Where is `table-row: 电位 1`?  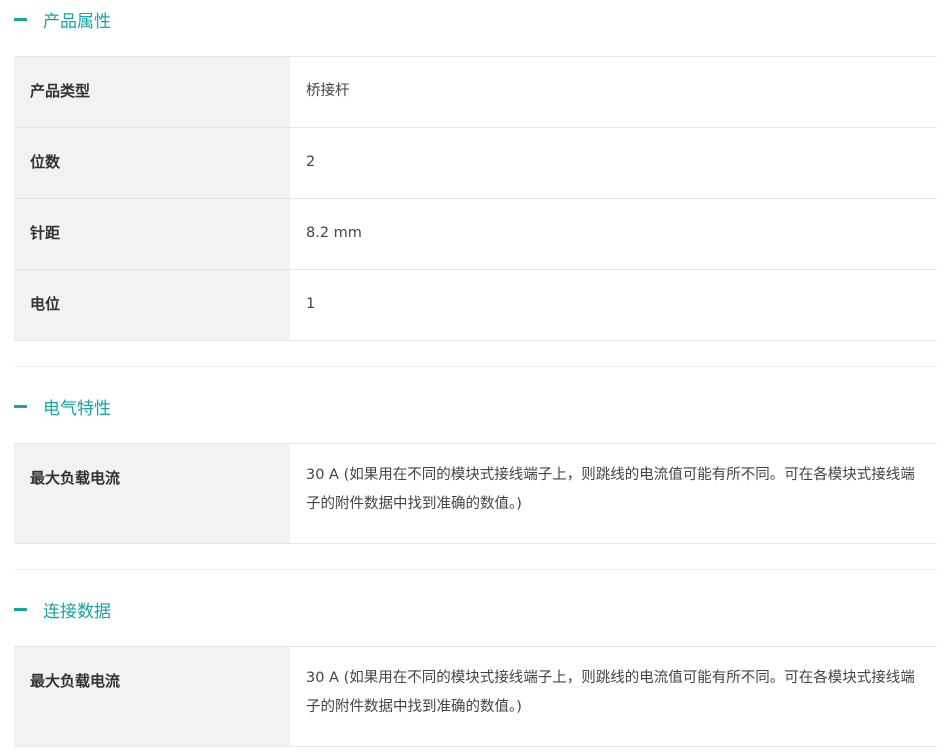
table-row: 电位 1 is located at coordinates (475, 305).